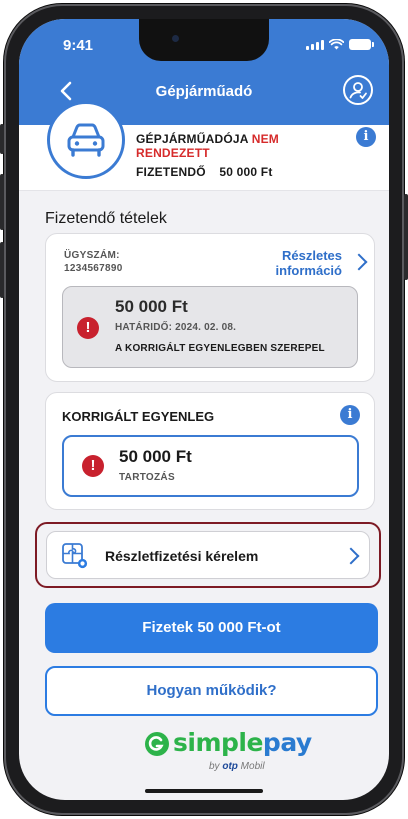  Describe the element at coordinates (211, 691) in the screenshot. I see `how-it-works-button: Hogyan működik?` at that location.